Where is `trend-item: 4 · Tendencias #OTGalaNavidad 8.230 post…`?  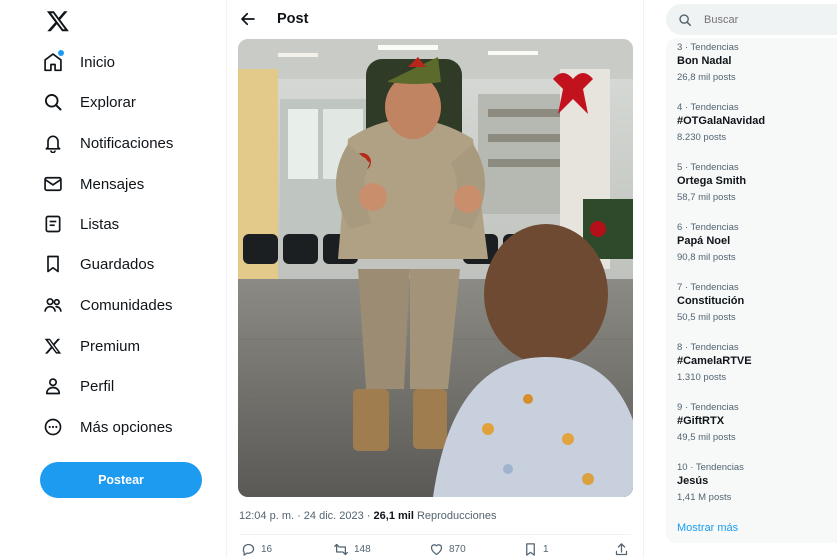
trend-item: 4 · Tendencias #OTGalaNavidad 8.230 post… is located at coordinates (757, 126).